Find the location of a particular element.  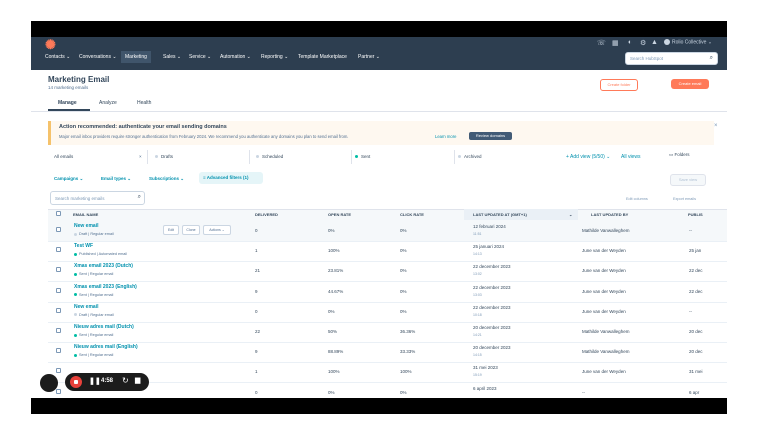

email-name-link: Xmas email 2023 (English) is located at coordinates (105, 287).